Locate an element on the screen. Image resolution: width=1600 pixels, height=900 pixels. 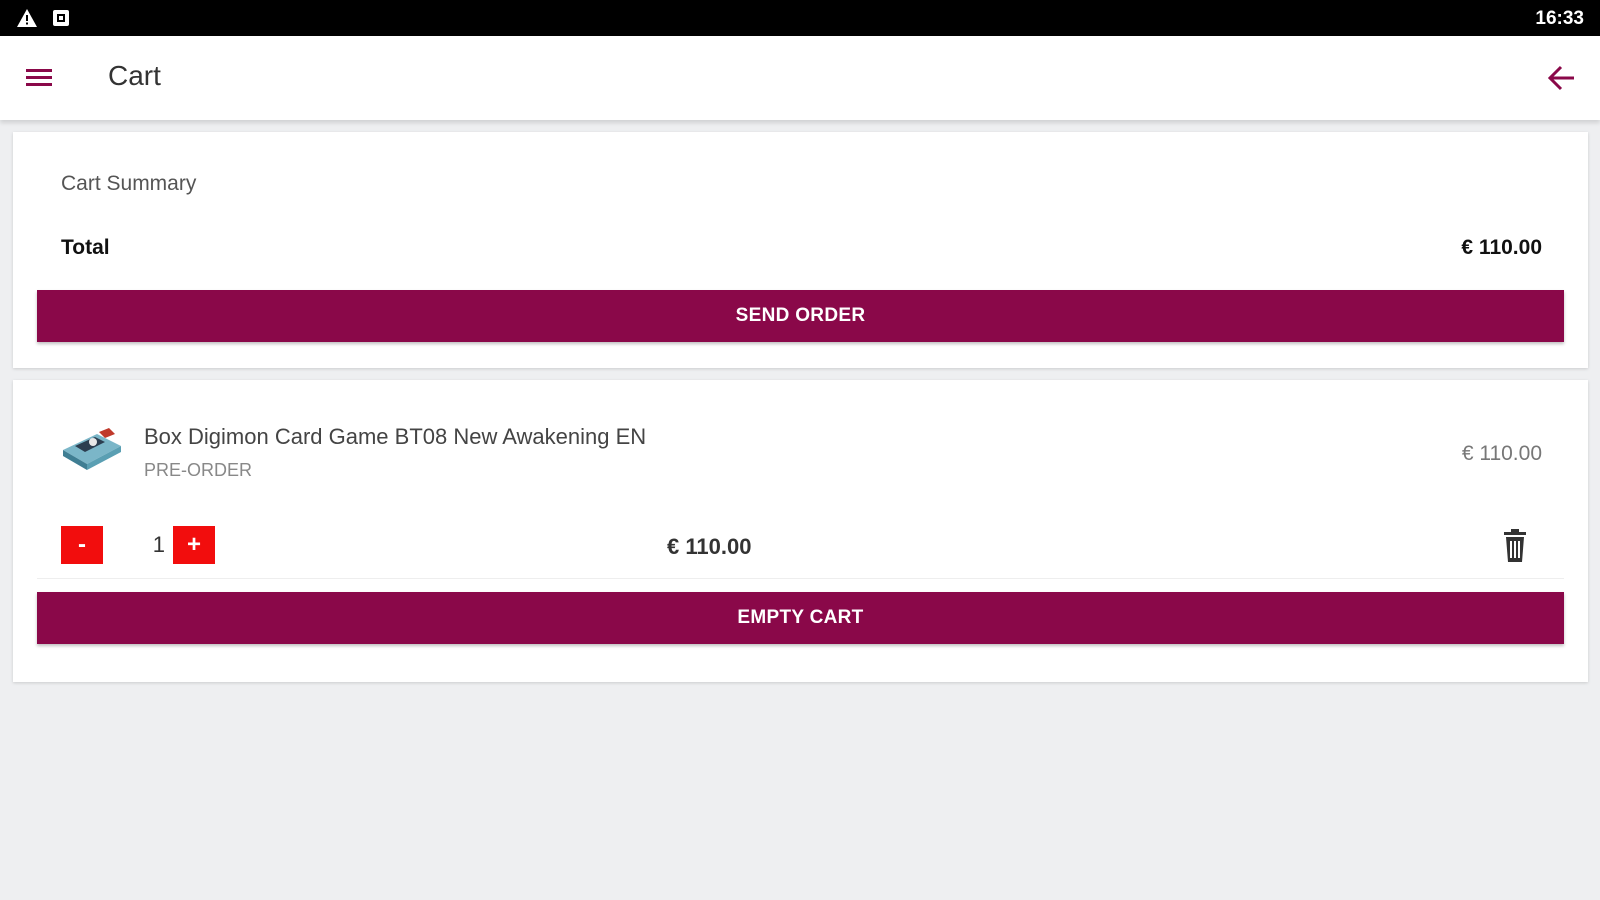
status-time: 16:33 is located at coordinates (1559, 18).